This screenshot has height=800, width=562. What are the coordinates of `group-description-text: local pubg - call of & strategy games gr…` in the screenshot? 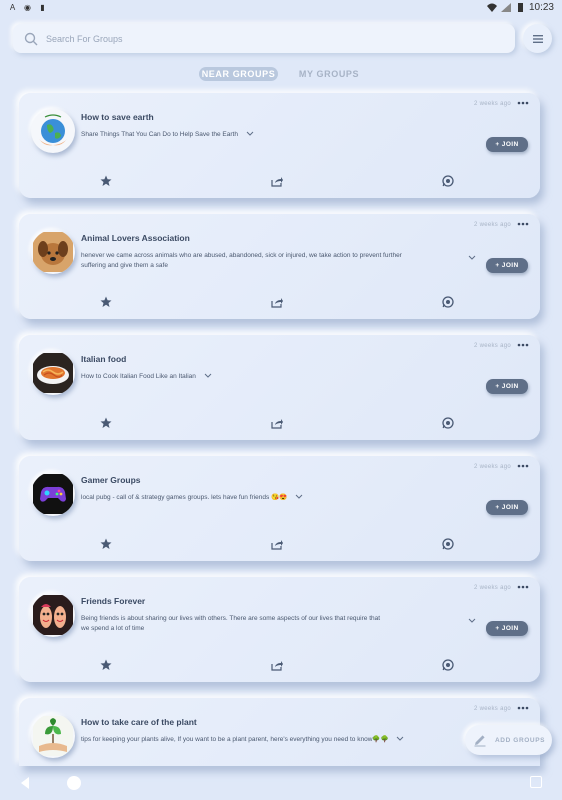 It's located at (184, 497).